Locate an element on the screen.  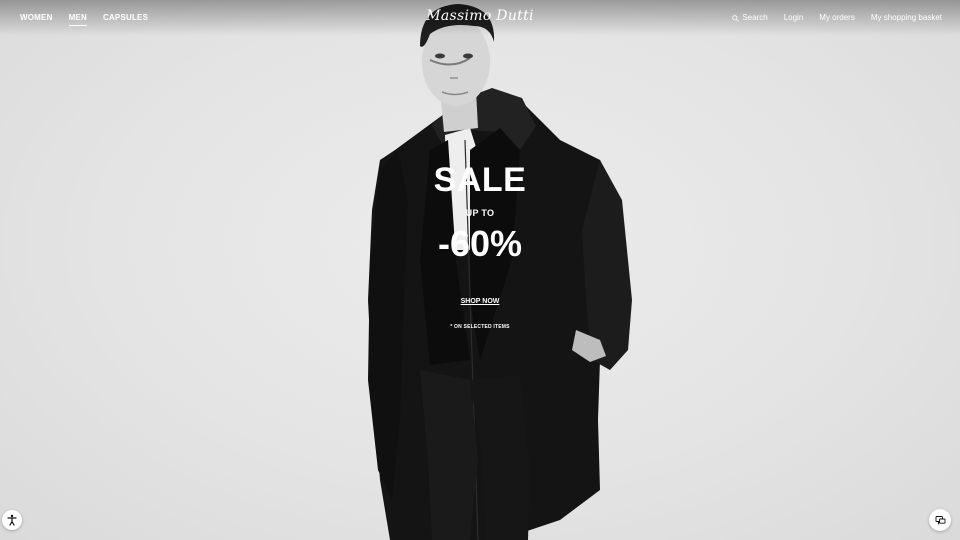
brand-logo: Massimo Dutti is located at coordinates (480, 16).